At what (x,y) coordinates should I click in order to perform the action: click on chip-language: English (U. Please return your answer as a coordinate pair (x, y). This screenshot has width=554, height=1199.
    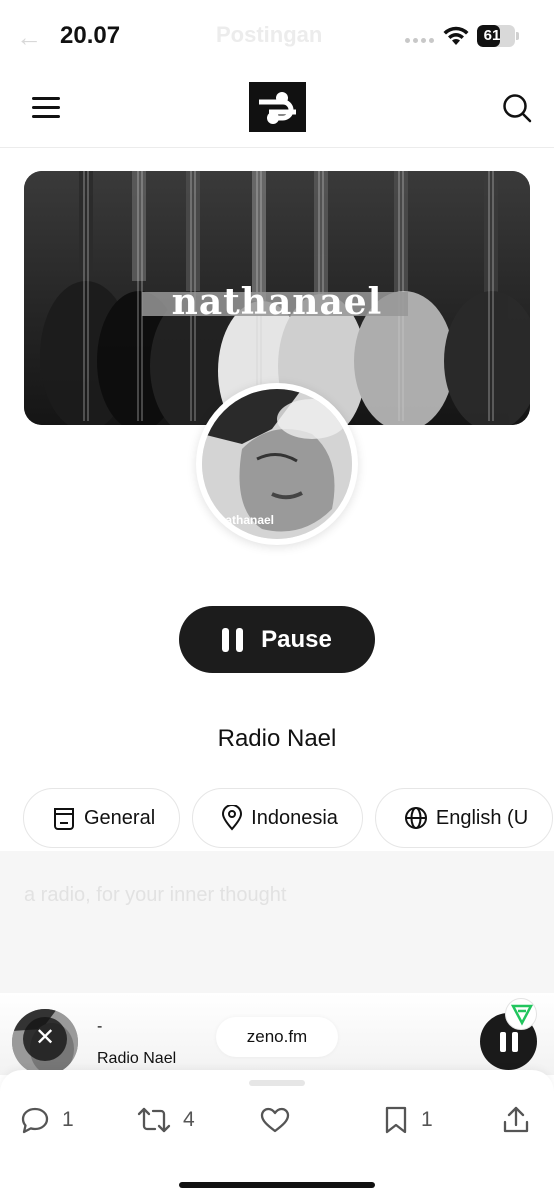
    Looking at the image, I should click on (464, 818).